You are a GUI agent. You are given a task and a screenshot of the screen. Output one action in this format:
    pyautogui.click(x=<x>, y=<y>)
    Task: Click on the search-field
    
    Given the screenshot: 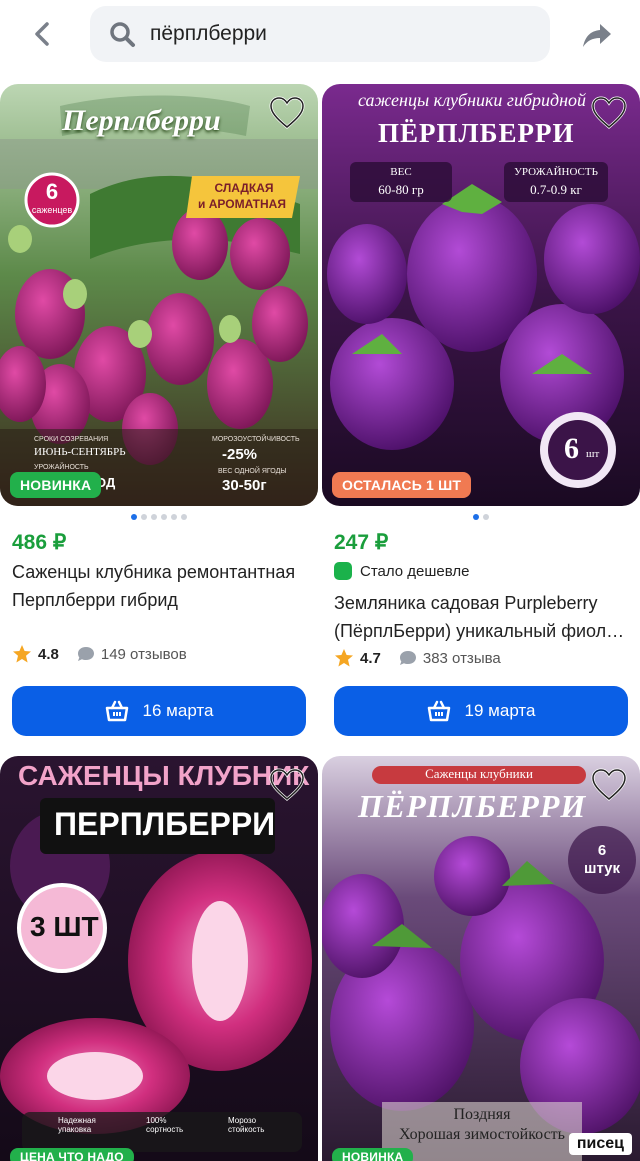 What is the action you would take?
    pyautogui.click(x=320, y=34)
    